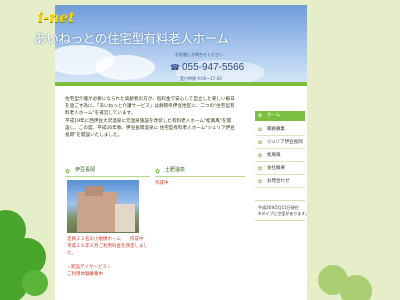 The height and width of the screenshot is (300, 400). What do you see at coordinates (103, 206) in the screenshot?
I see `facility-photo` at bounding box center [103, 206].